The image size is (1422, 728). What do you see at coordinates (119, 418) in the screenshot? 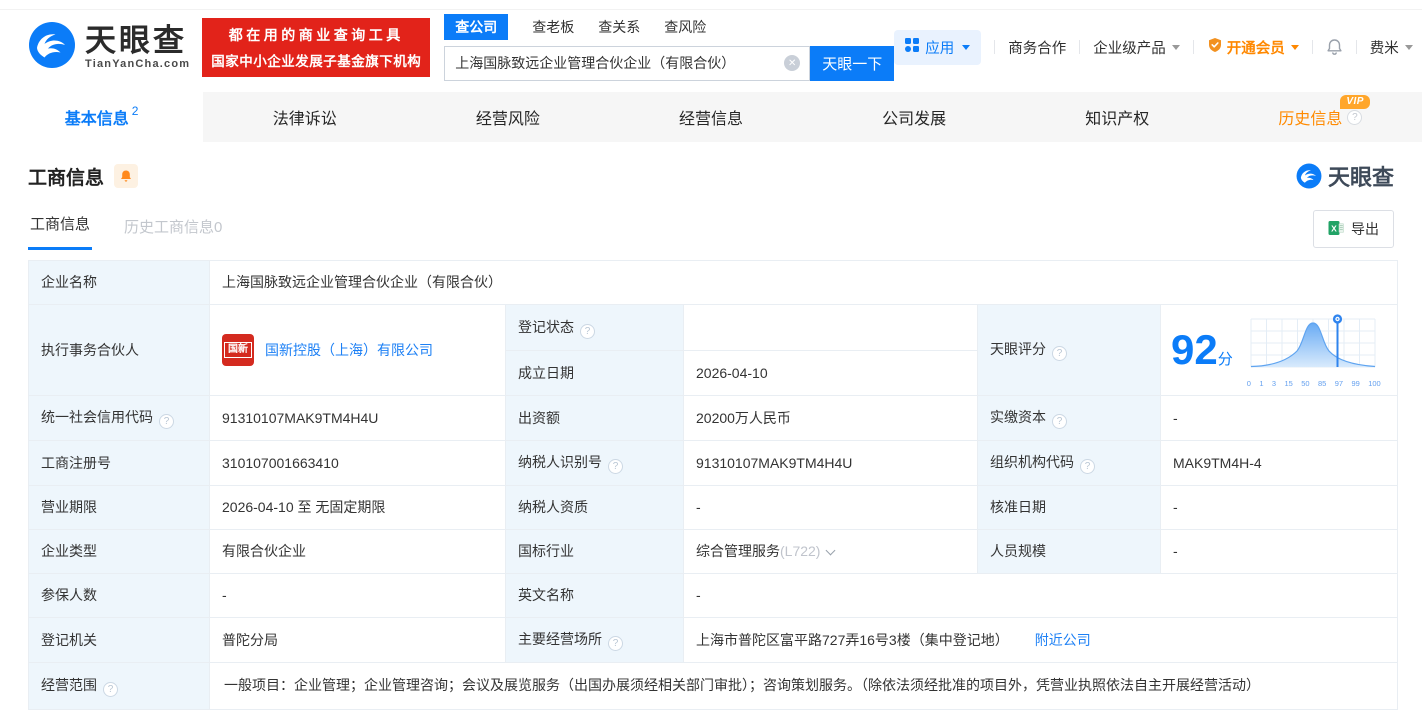
I see `credit-code-label: 统一社会信用代码?` at bounding box center [119, 418].